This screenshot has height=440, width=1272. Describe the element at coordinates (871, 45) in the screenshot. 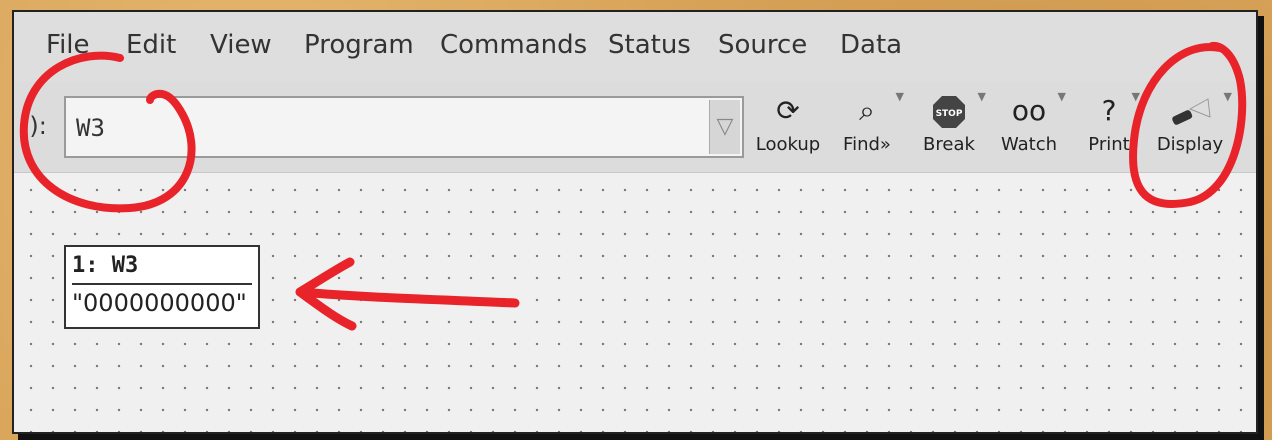

I see `menu-data: Data` at that location.